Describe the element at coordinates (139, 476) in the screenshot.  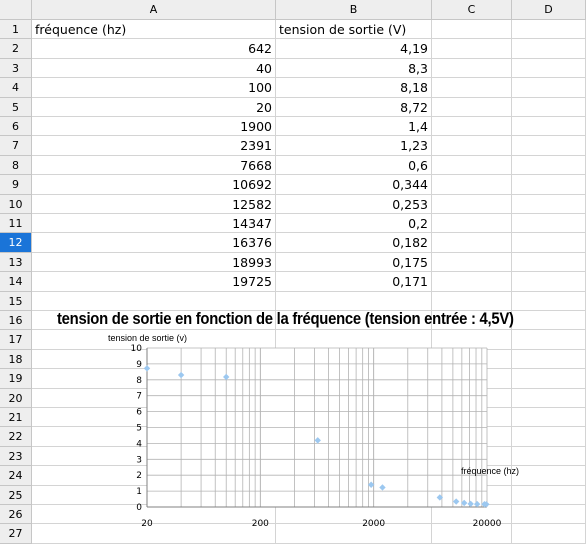
I see `y-tick-label: 2` at that location.